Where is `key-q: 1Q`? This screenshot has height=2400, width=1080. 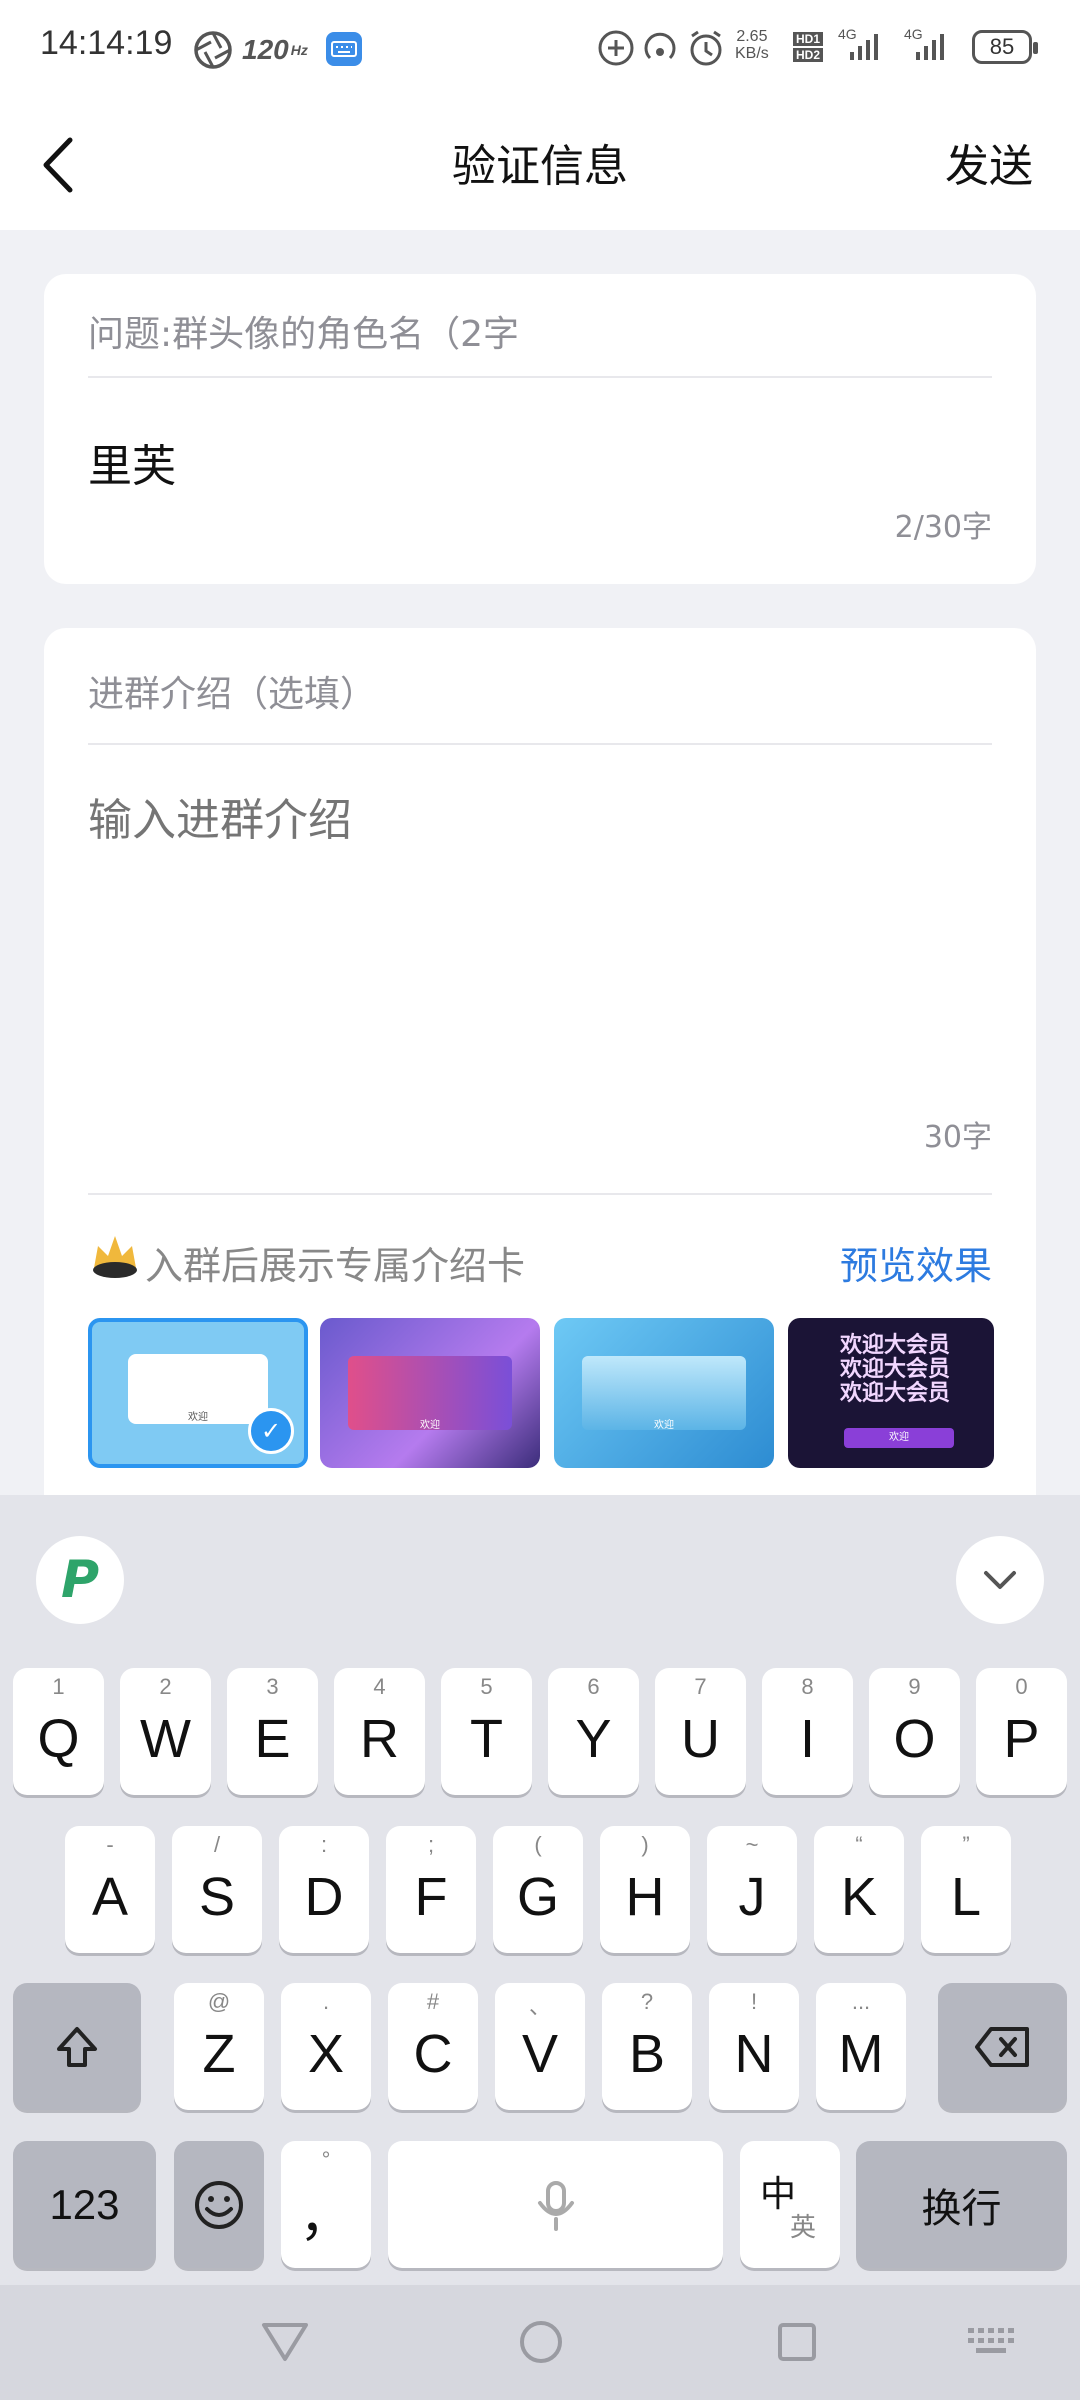 key-q: 1Q is located at coordinates (58, 1731).